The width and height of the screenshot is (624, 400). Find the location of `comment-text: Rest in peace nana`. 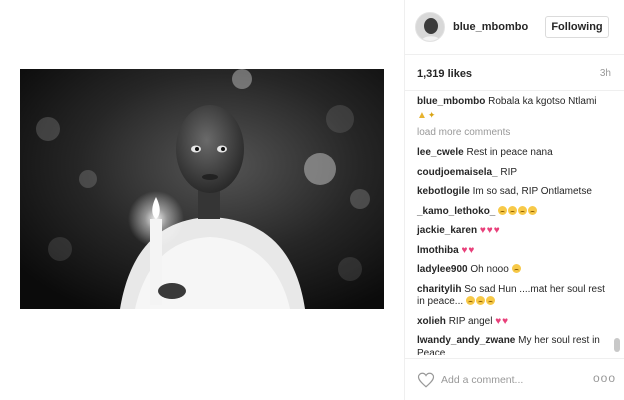

comment-text: Rest in peace nana is located at coordinates (509, 152).